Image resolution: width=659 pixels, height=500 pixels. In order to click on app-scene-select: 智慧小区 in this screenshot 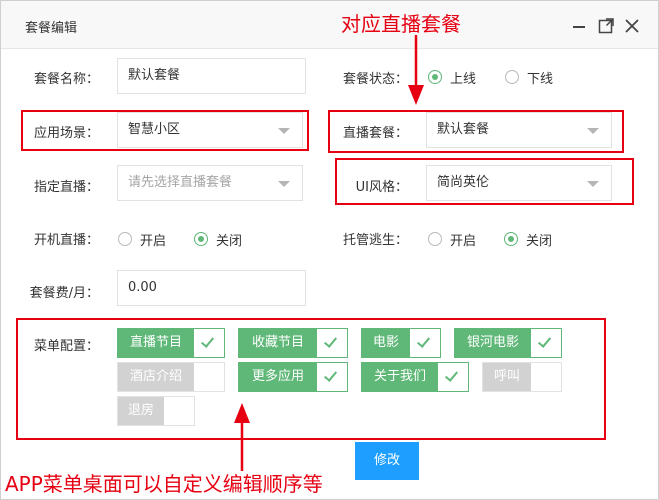, I will do `click(210, 130)`.